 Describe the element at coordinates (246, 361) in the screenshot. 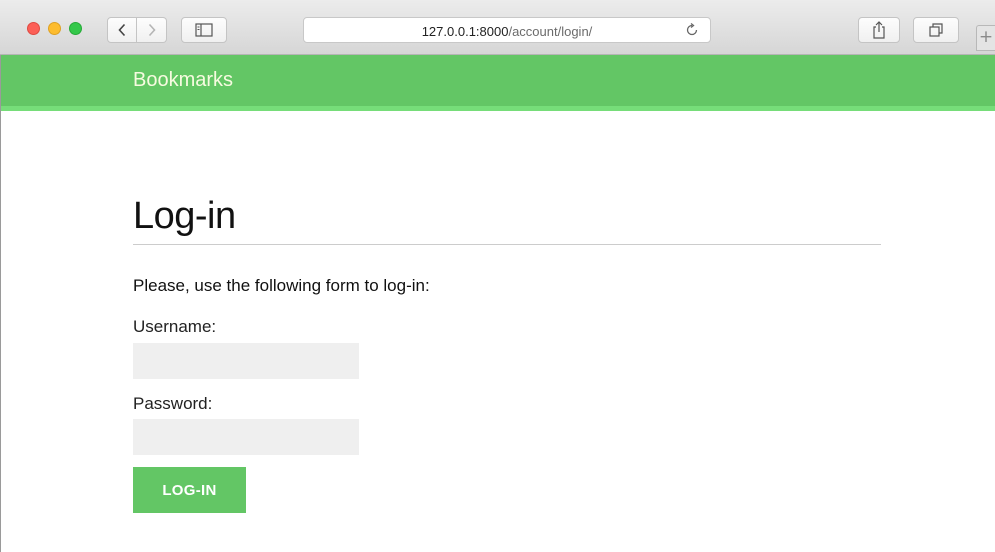

I see `username-field` at that location.